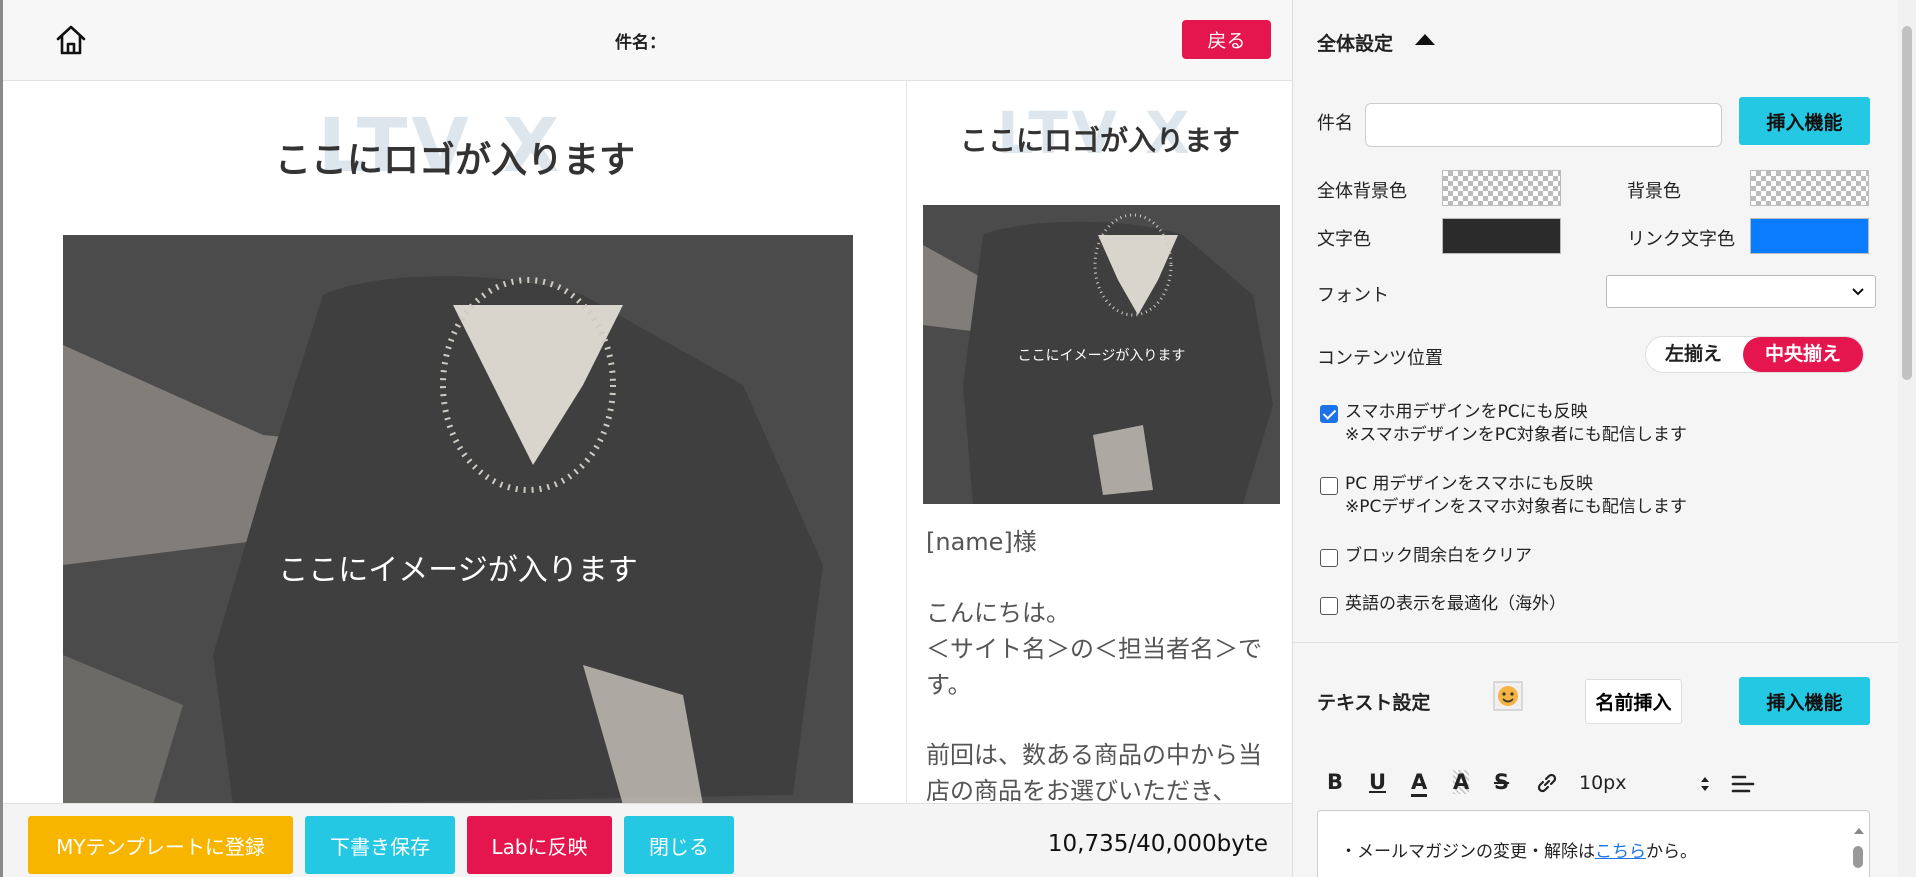 This screenshot has height=877, width=1916. I want to click on content-position-toggle: 左揃え 中央揃え, so click(1754, 354).